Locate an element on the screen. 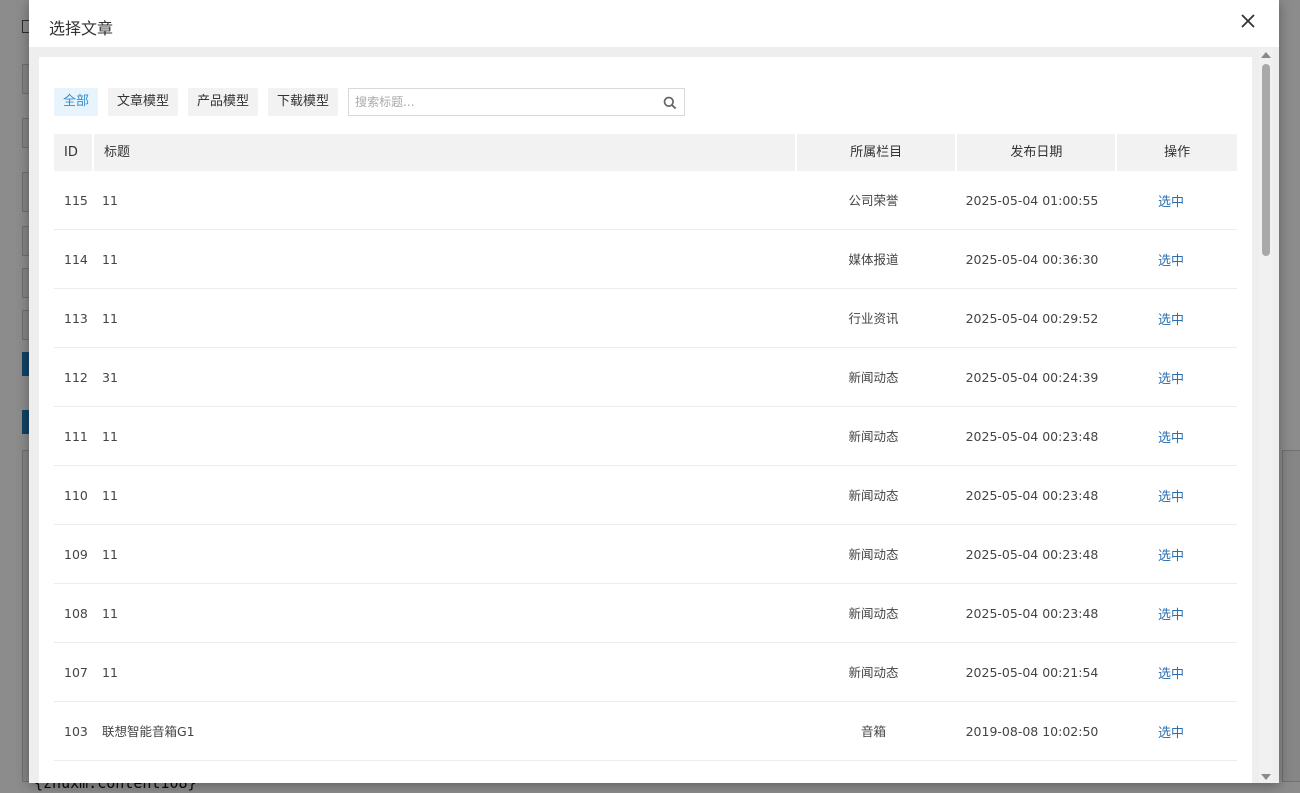  header-action: 操作 is located at coordinates (1177, 152).